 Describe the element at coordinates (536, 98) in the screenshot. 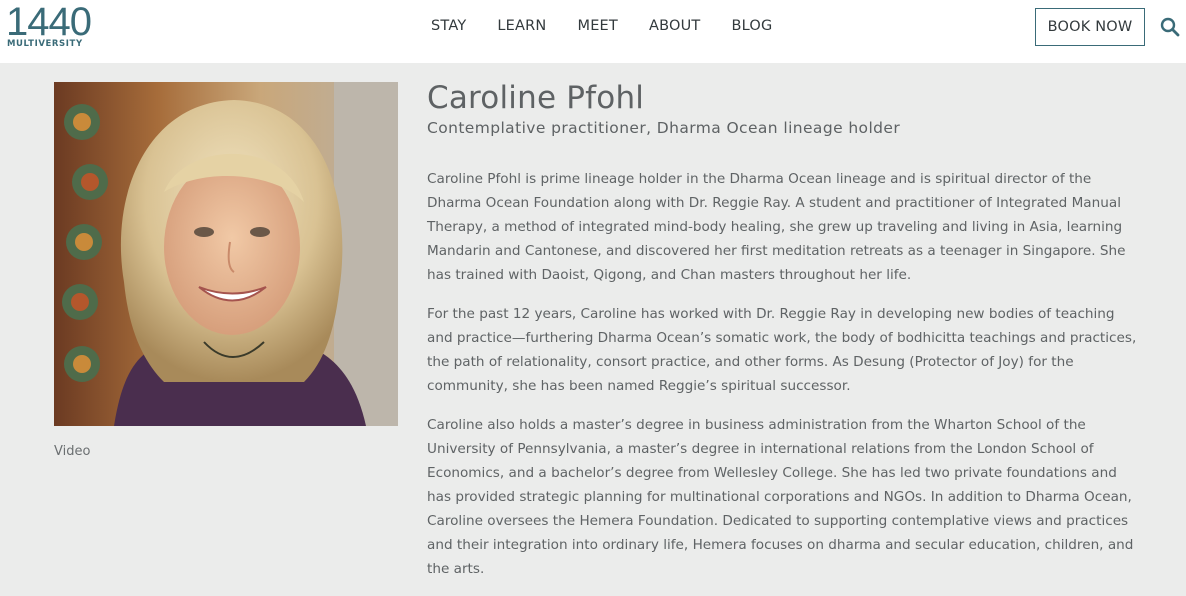

I see `profile-name: Caroline Pfohl` at that location.